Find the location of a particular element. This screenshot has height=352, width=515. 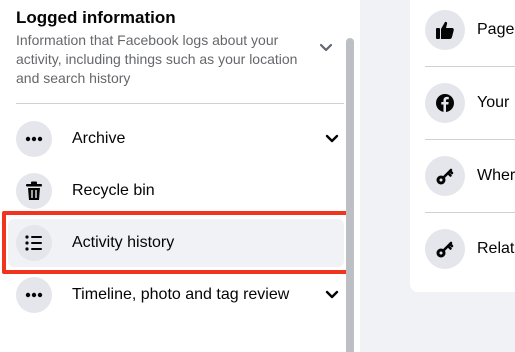

menu-item-activity-history: Activity history is located at coordinates (176, 243).